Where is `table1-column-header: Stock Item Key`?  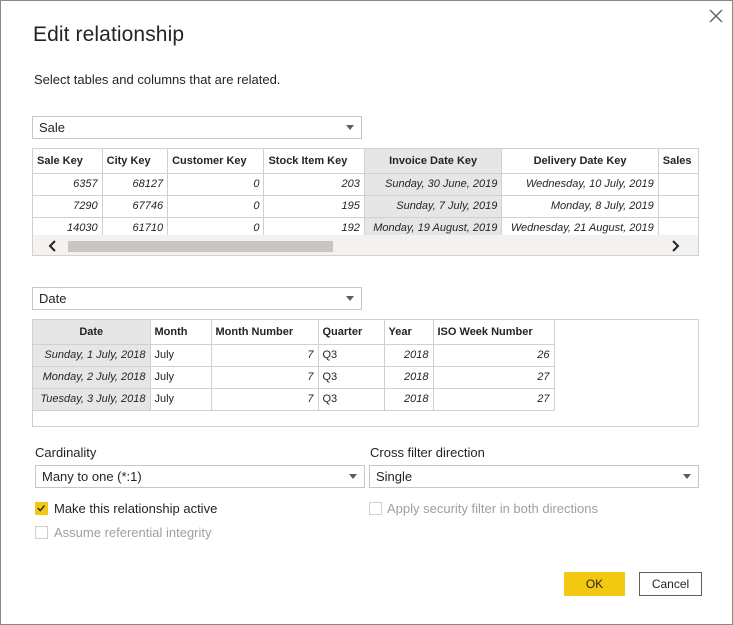 table1-column-header: Stock Item Key is located at coordinates (314, 161).